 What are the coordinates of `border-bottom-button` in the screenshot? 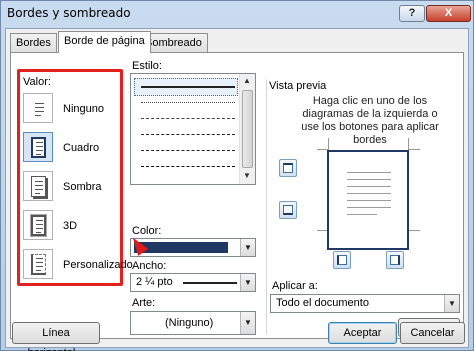 It's located at (288, 210).